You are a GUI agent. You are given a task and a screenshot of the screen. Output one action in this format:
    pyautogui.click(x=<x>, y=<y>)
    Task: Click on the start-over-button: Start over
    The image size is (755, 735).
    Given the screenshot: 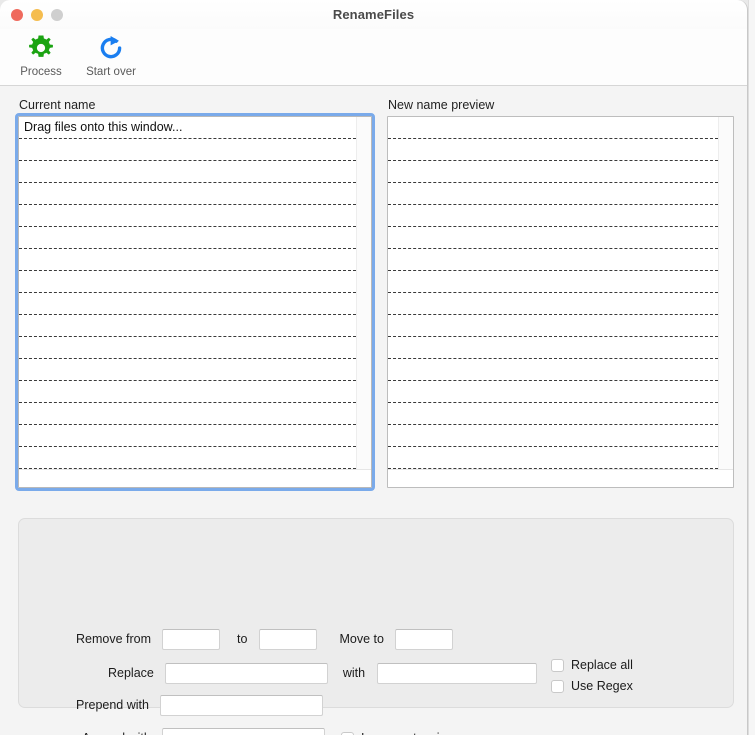 What is the action you would take?
    pyautogui.click(x=111, y=53)
    